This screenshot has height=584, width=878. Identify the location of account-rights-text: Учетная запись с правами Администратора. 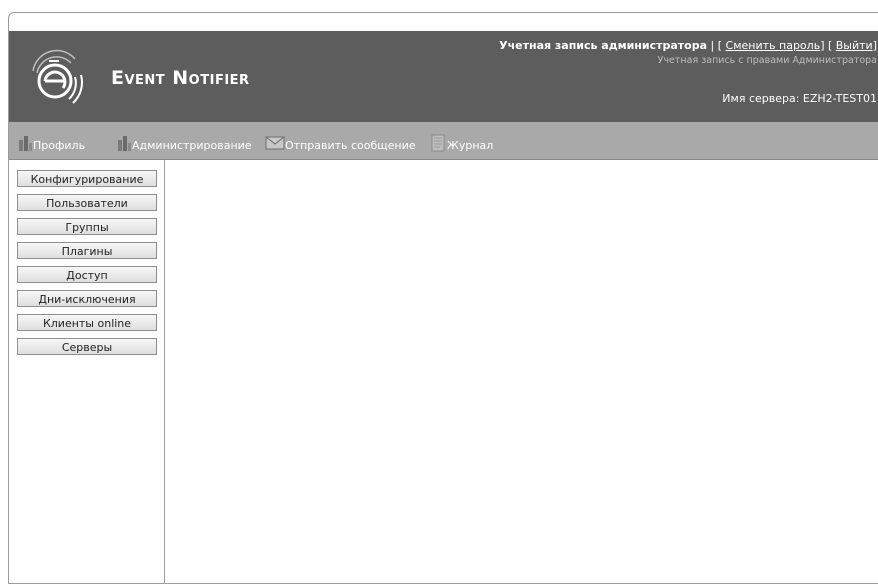
(767, 60).